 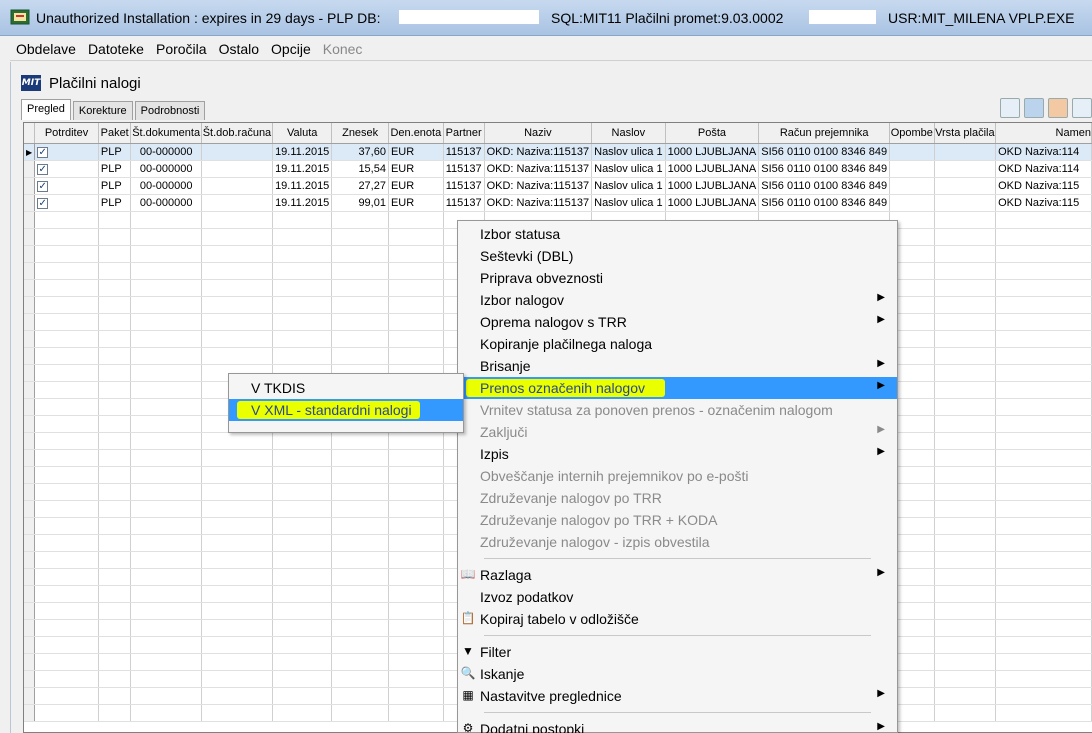 What do you see at coordinates (1043, 203) in the screenshot?
I see `table-cell: OKD Naziva:115` at bounding box center [1043, 203].